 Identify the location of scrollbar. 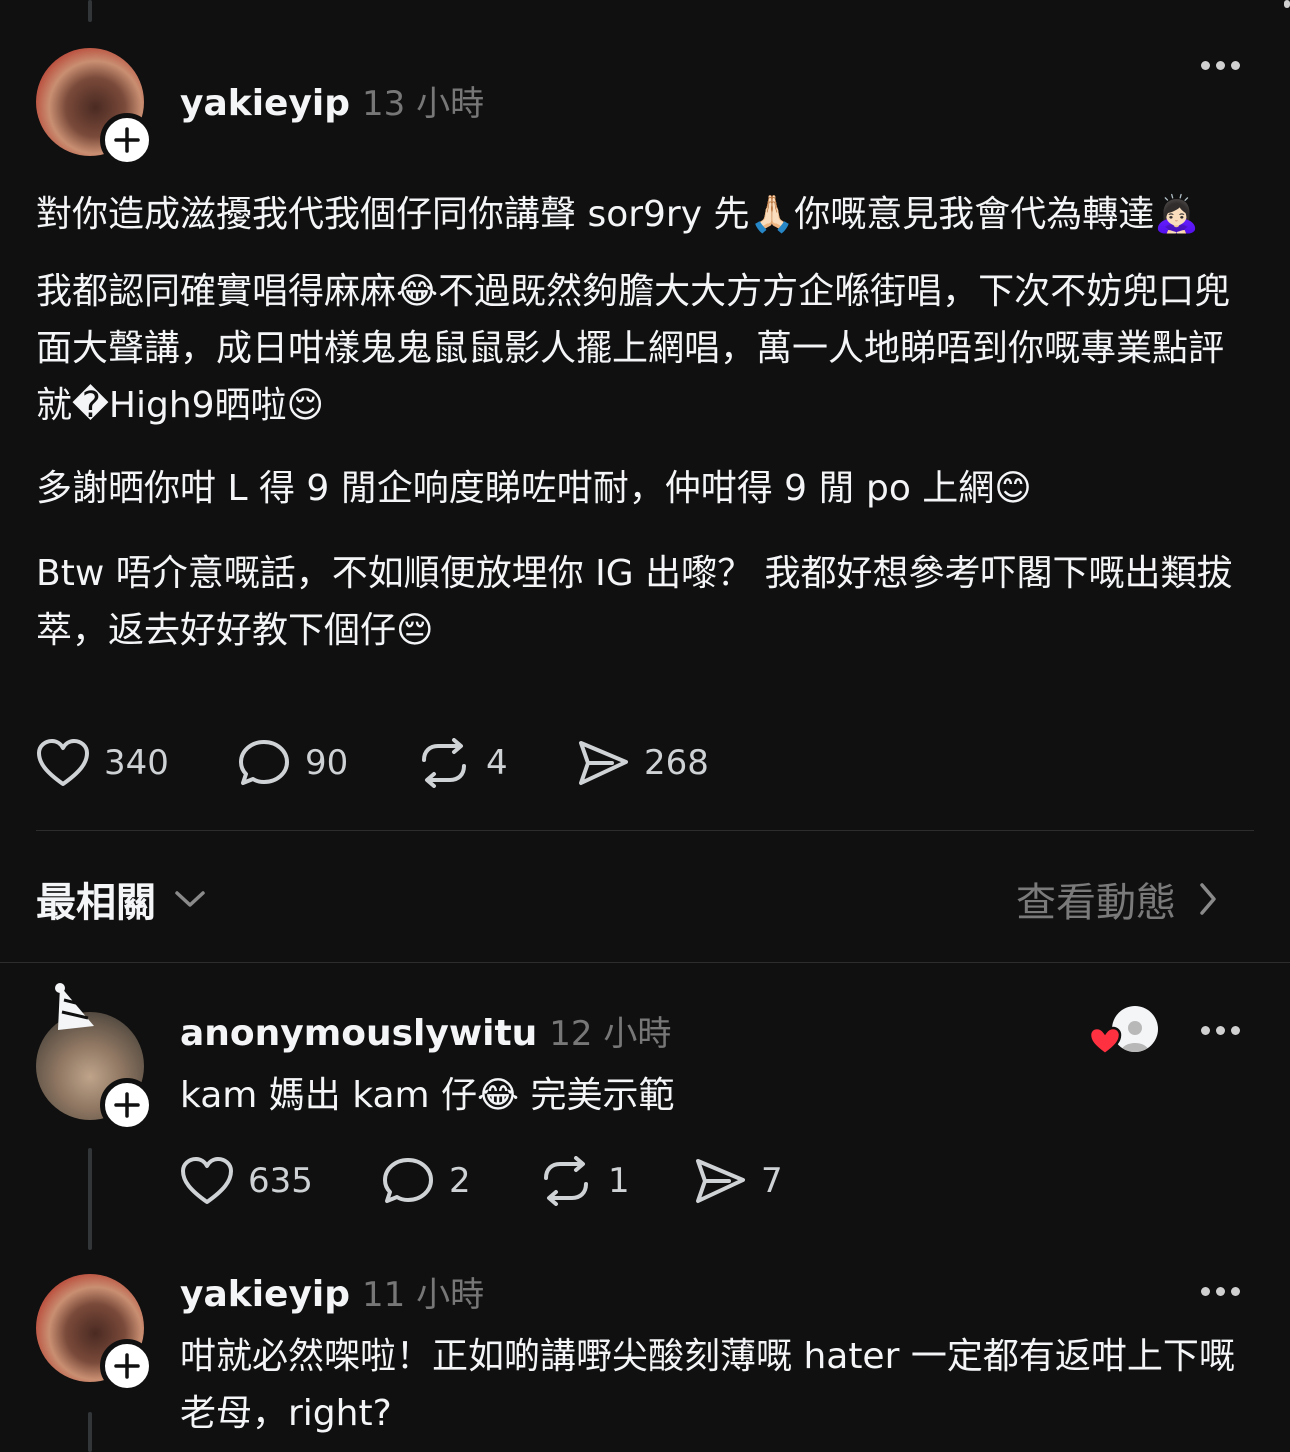
(1287, 4).